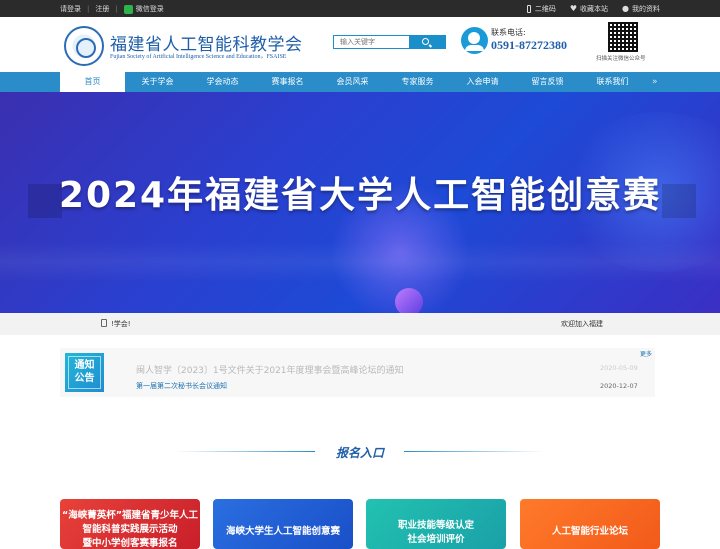 The image size is (720, 549). I want to click on phone-icon, so click(528, 9).